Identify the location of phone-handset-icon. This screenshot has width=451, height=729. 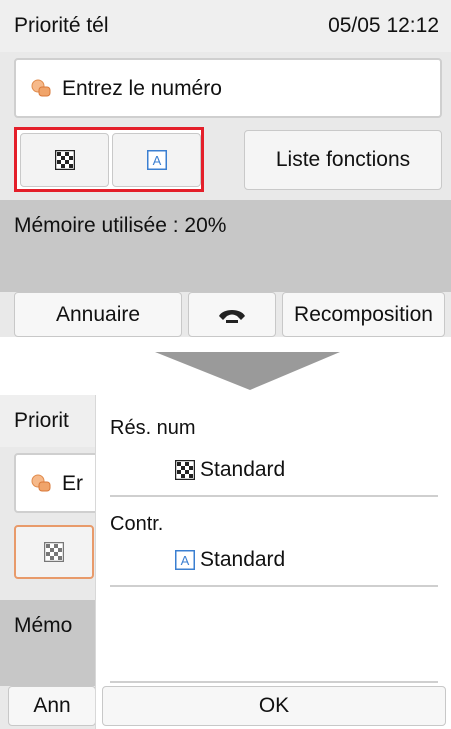
(232, 316).